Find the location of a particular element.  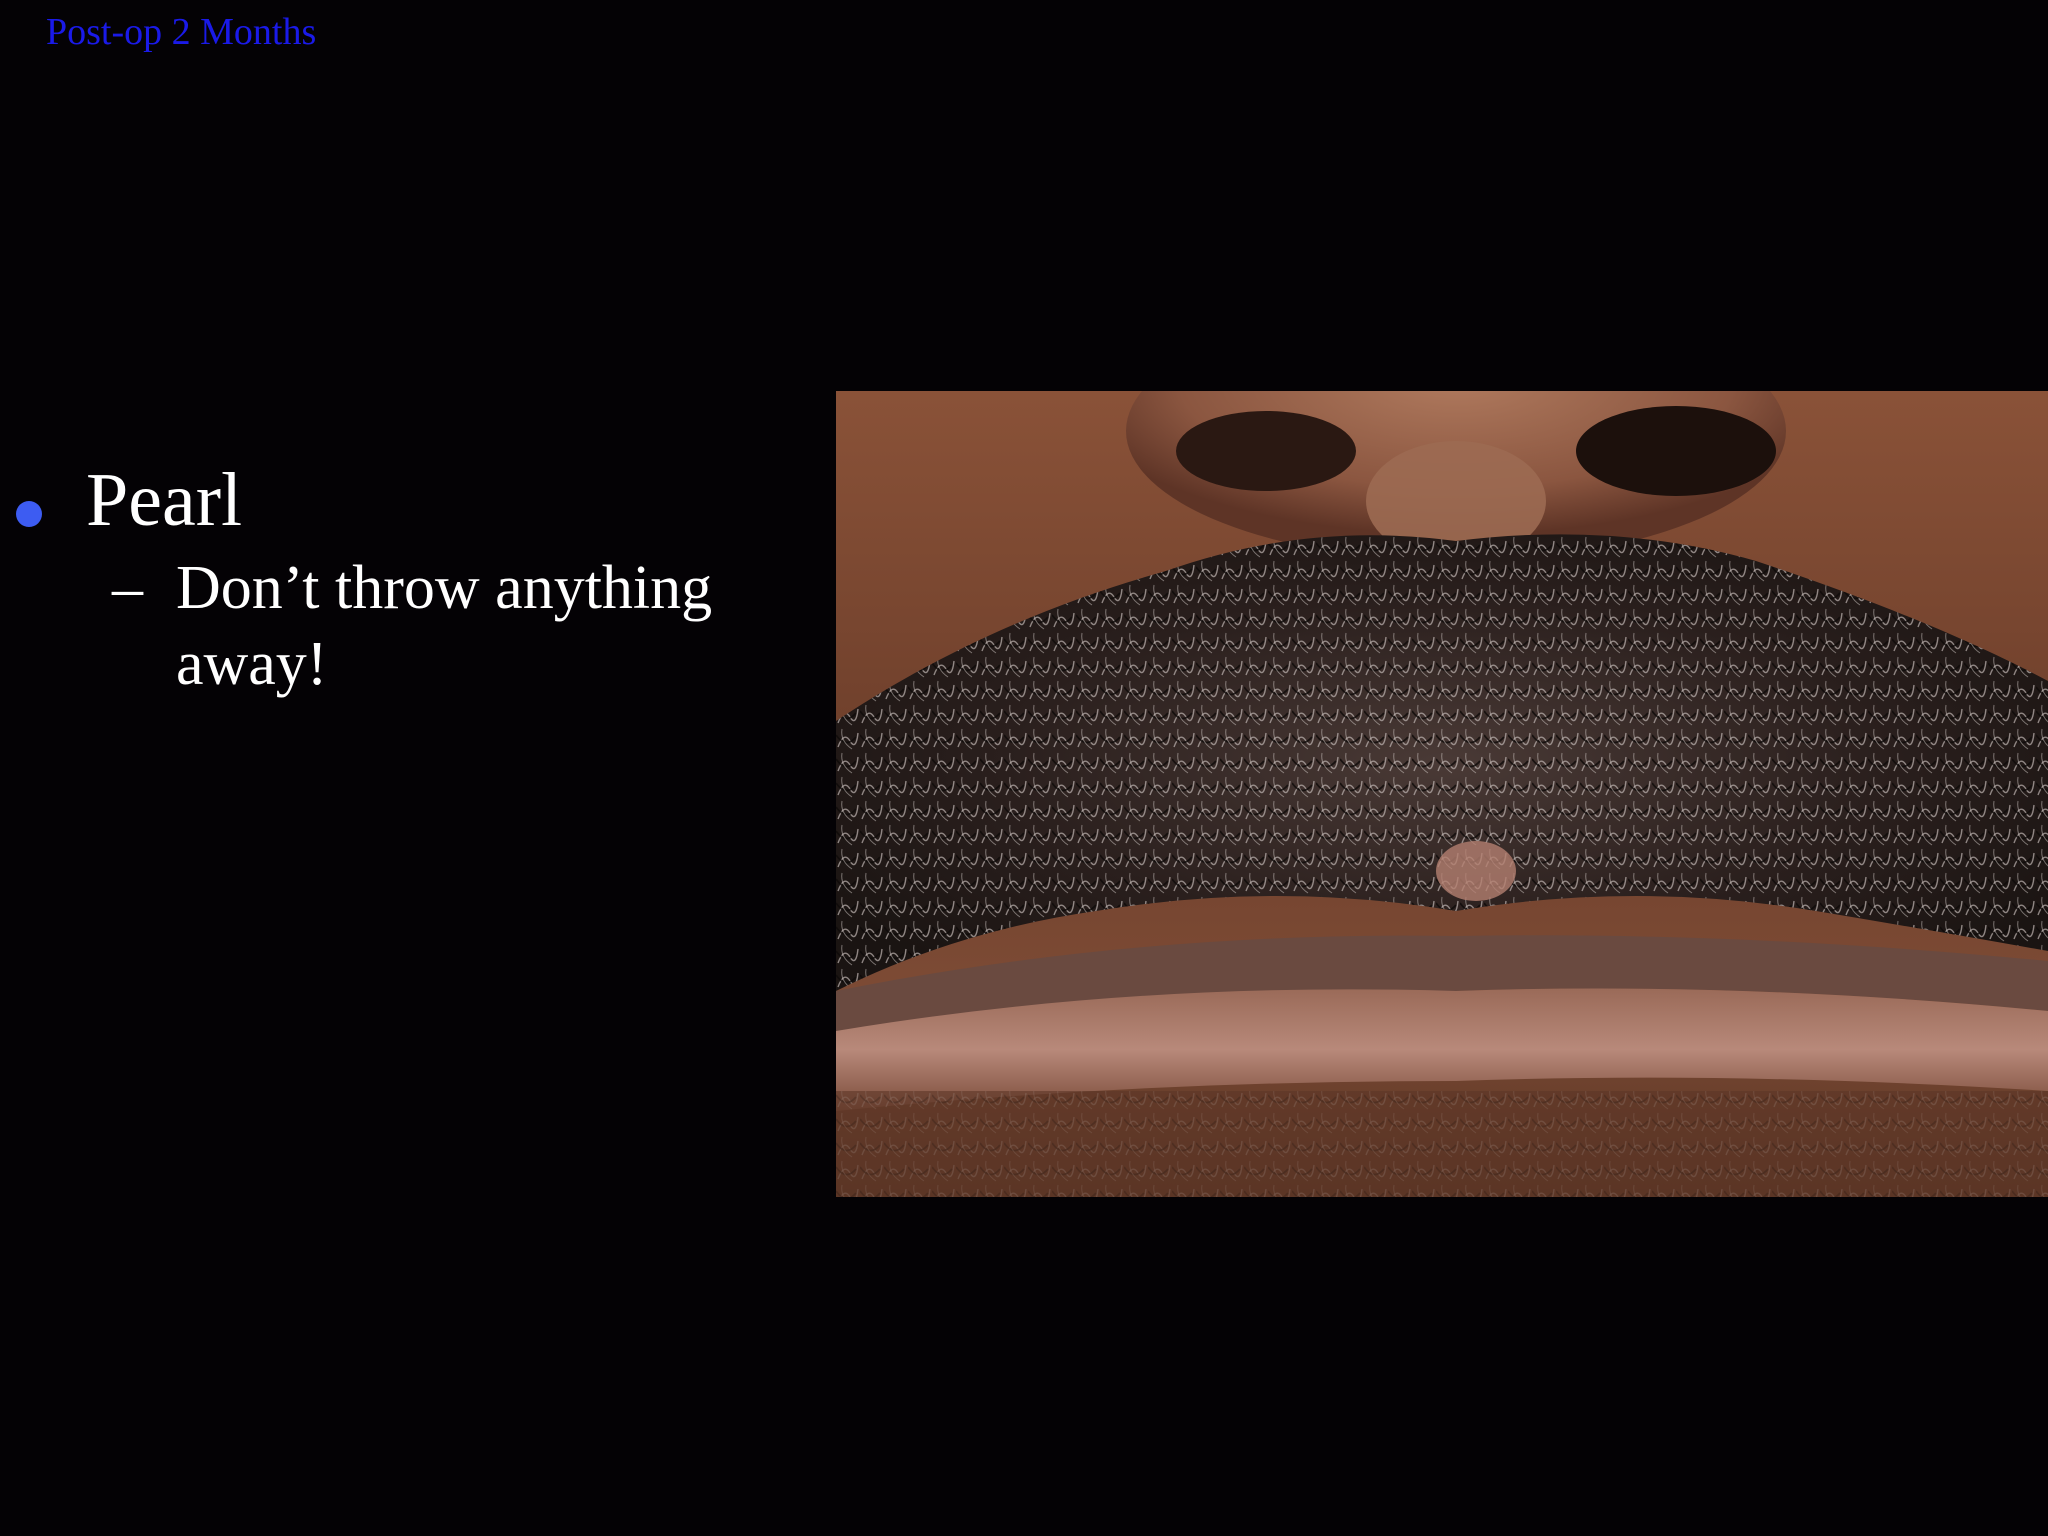

bullet-item-pearl: Pearl is located at coordinates (164, 500).